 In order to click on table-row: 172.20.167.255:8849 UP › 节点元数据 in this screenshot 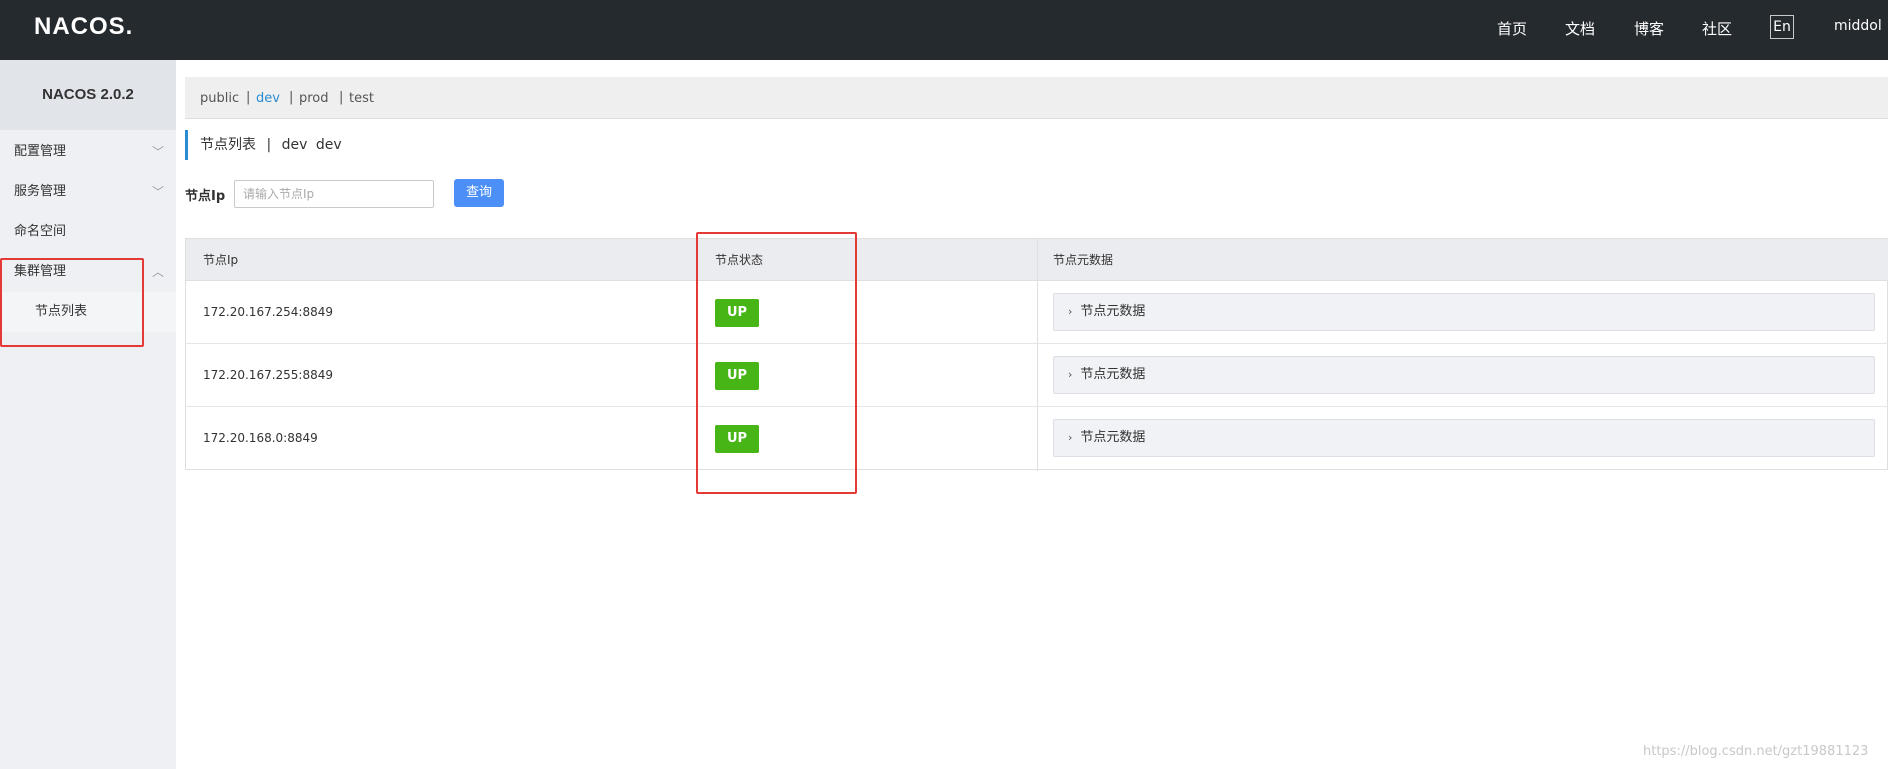, I will do `click(1037, 375)`.